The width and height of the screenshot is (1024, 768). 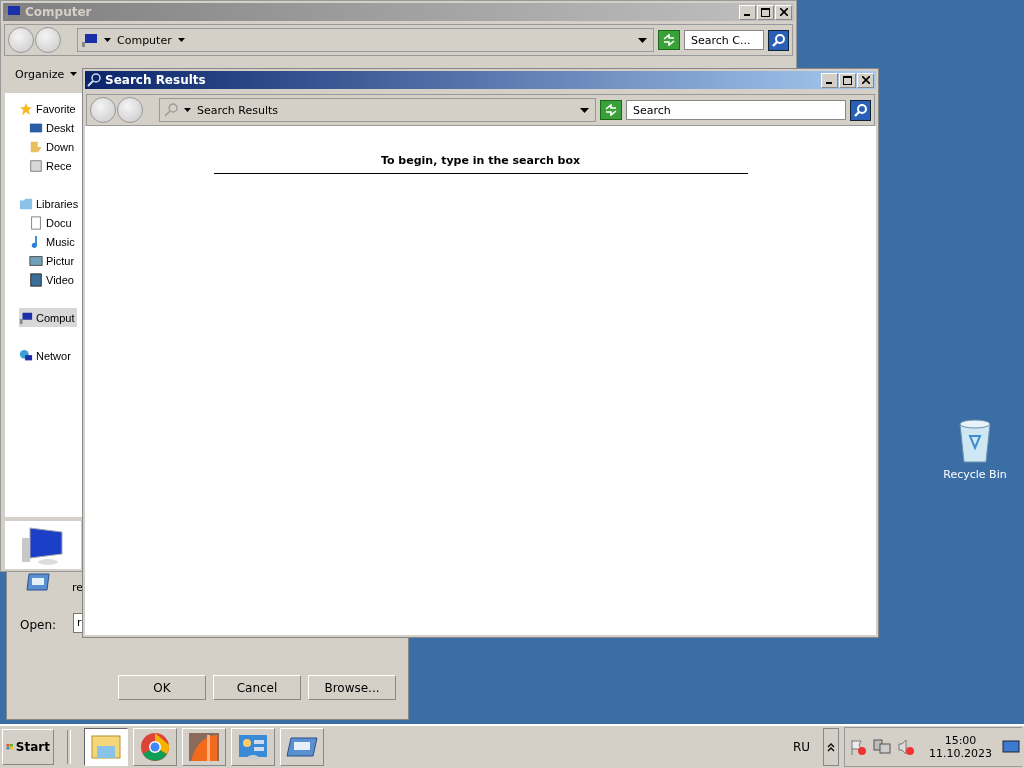 I want to click on run-icon, so click(x=38, y=582).